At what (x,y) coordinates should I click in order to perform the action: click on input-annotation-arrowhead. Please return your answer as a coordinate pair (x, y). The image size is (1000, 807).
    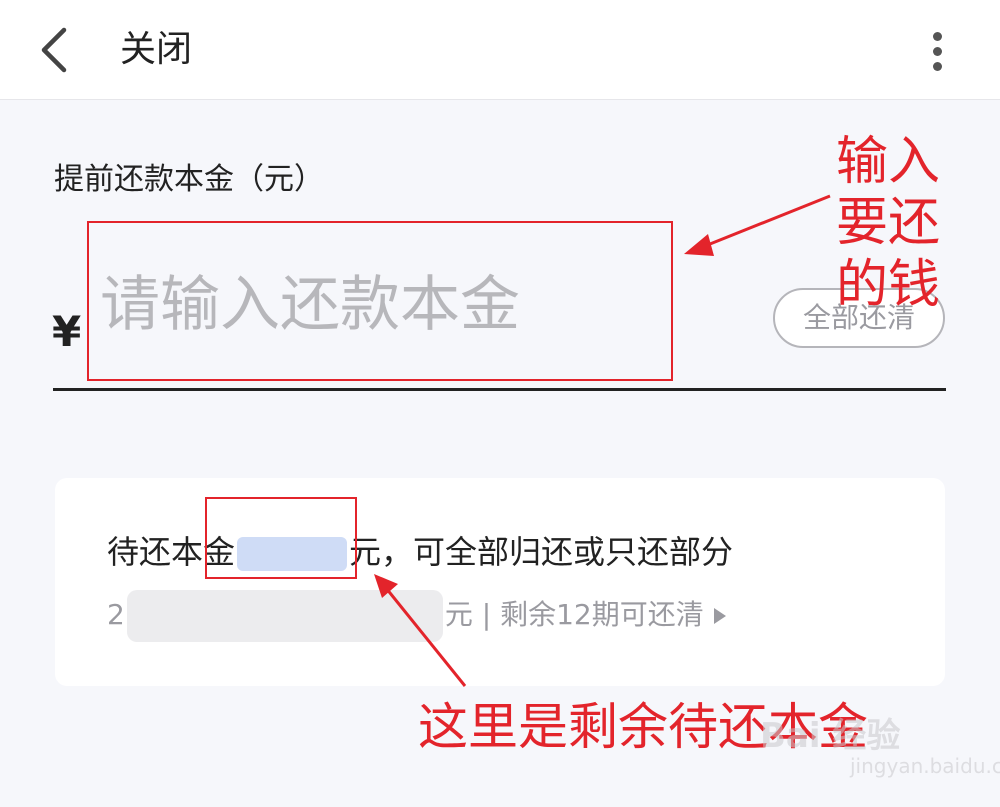
    Looking at the image, I should click on (699, 245).